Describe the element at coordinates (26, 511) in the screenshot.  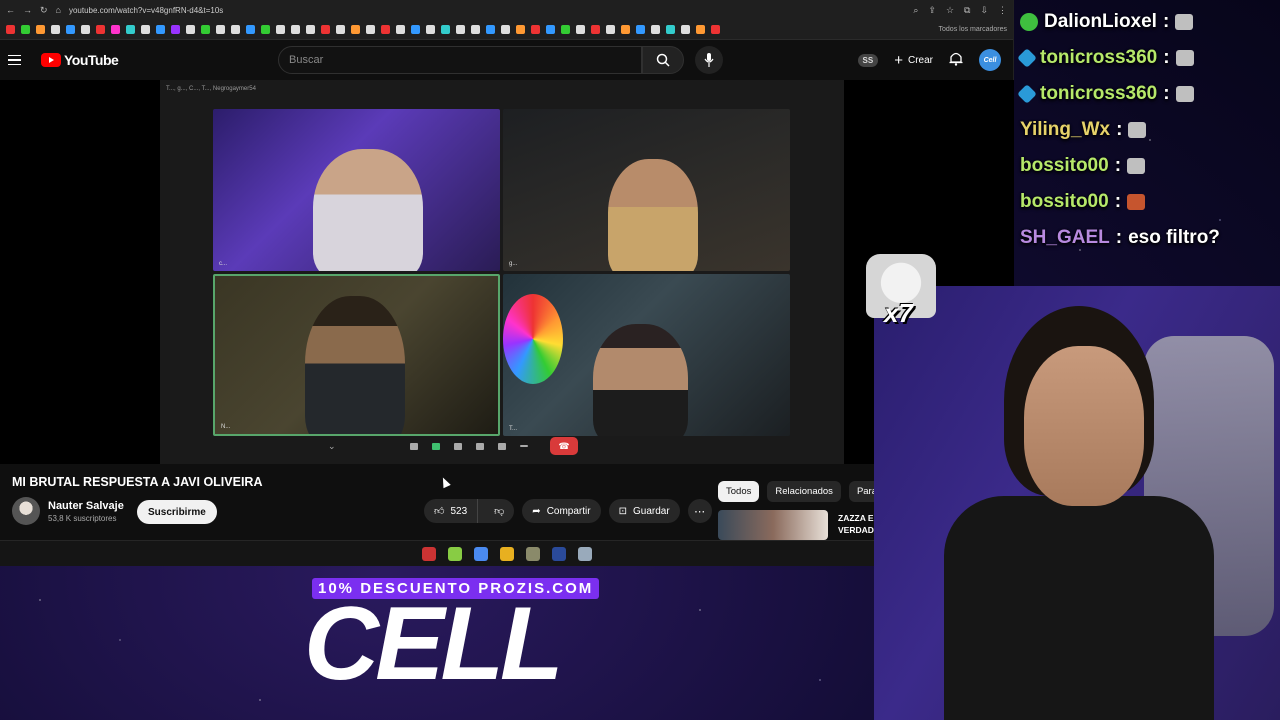
I see `channel-avatar` at that location.